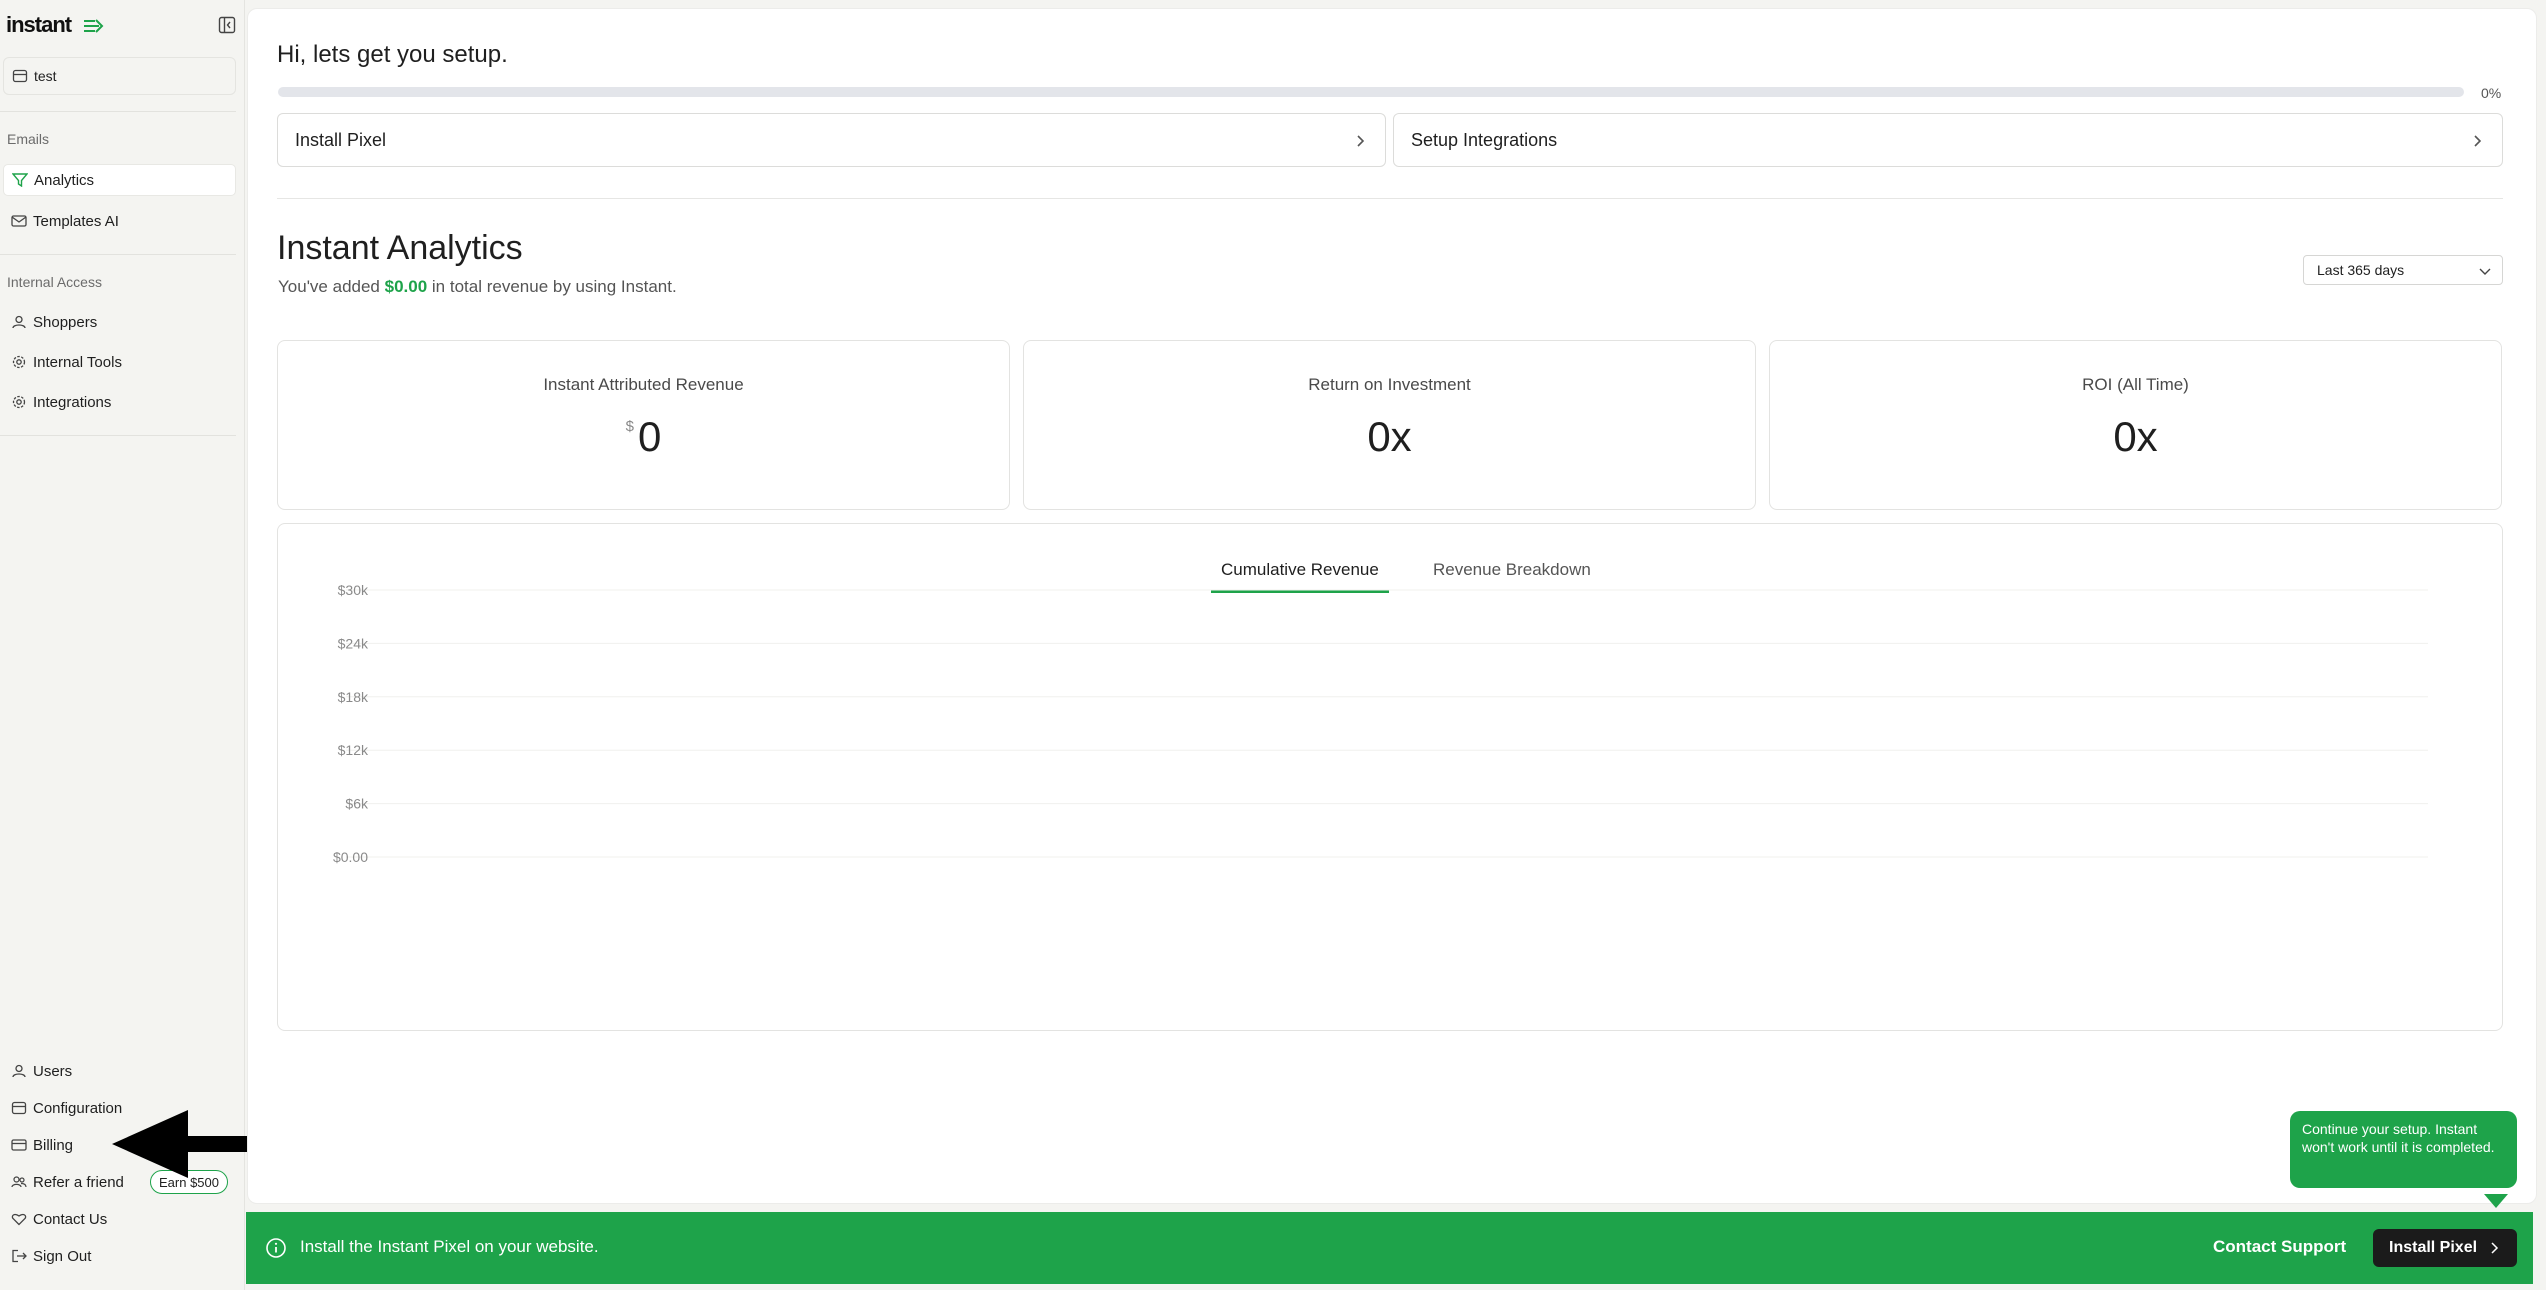 The image size is (2546, 1290). I want to click on section-divider, so click(1390, 198).